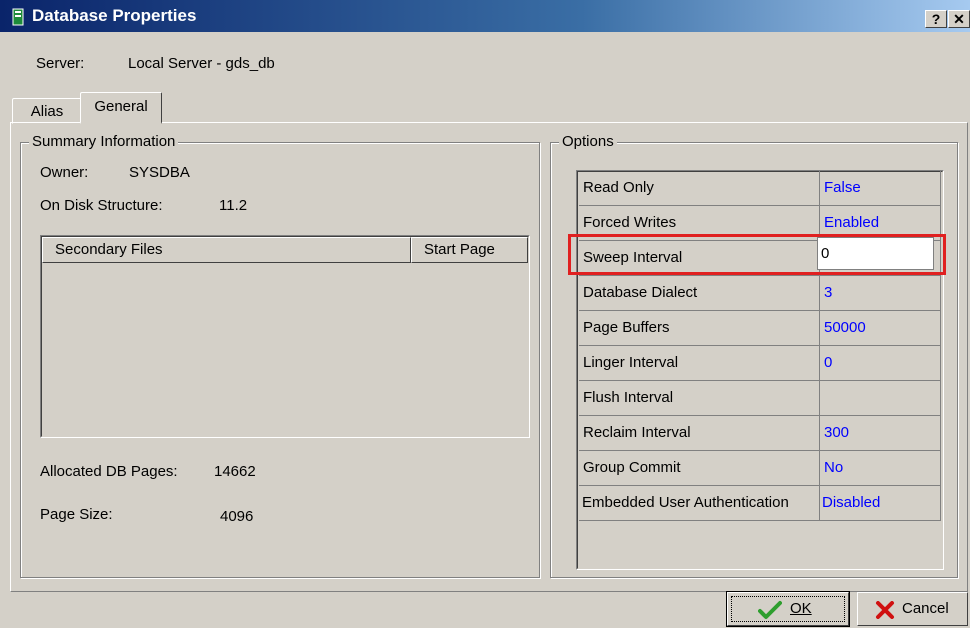 The image size is (970, 628). I want to click on close-button: ✕, so click(959, 19).